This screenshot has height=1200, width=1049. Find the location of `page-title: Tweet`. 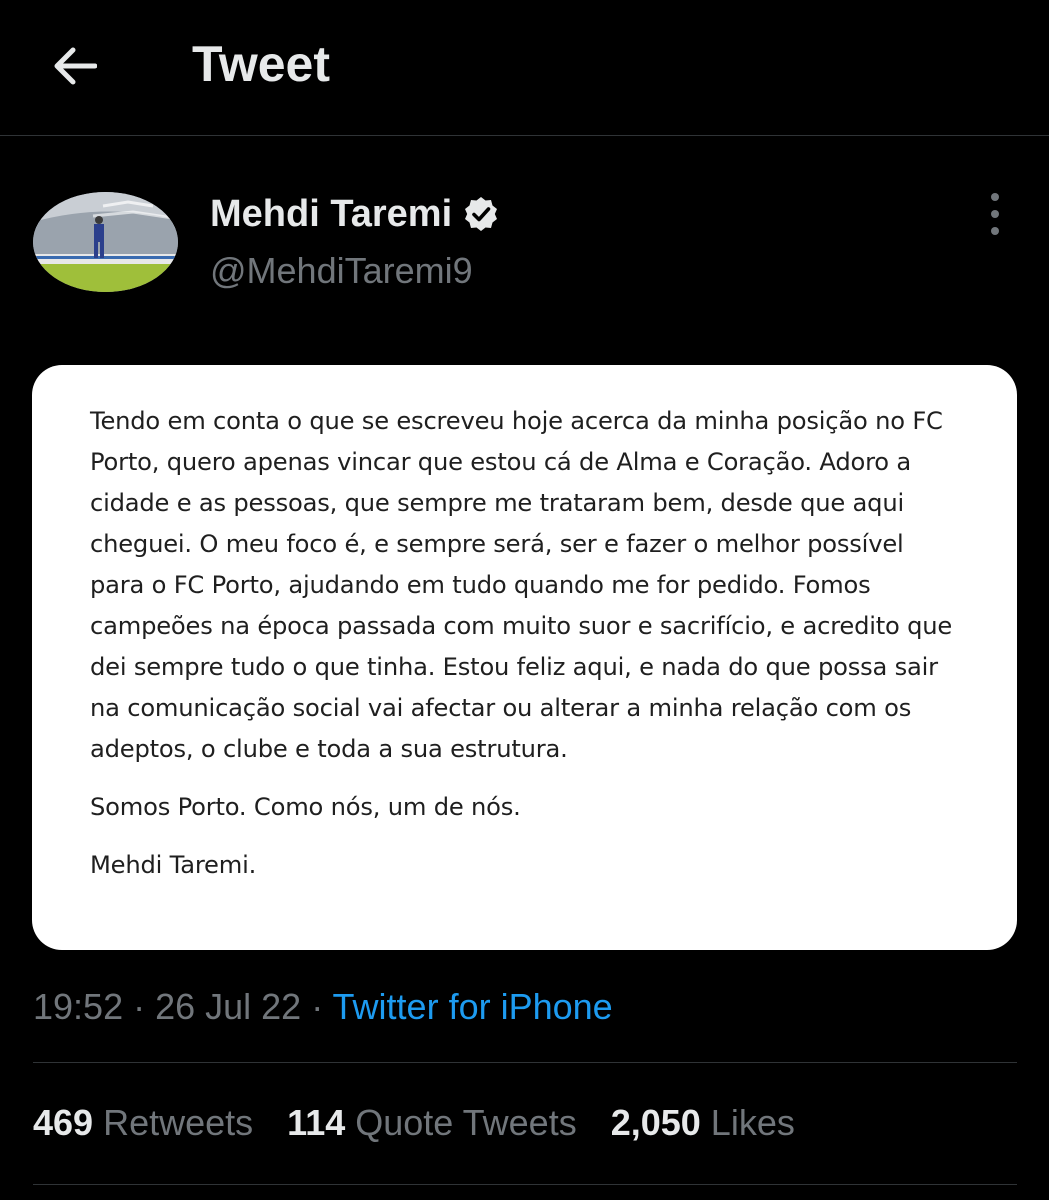

page-title: Tweet is located at coordinates (261, 64).